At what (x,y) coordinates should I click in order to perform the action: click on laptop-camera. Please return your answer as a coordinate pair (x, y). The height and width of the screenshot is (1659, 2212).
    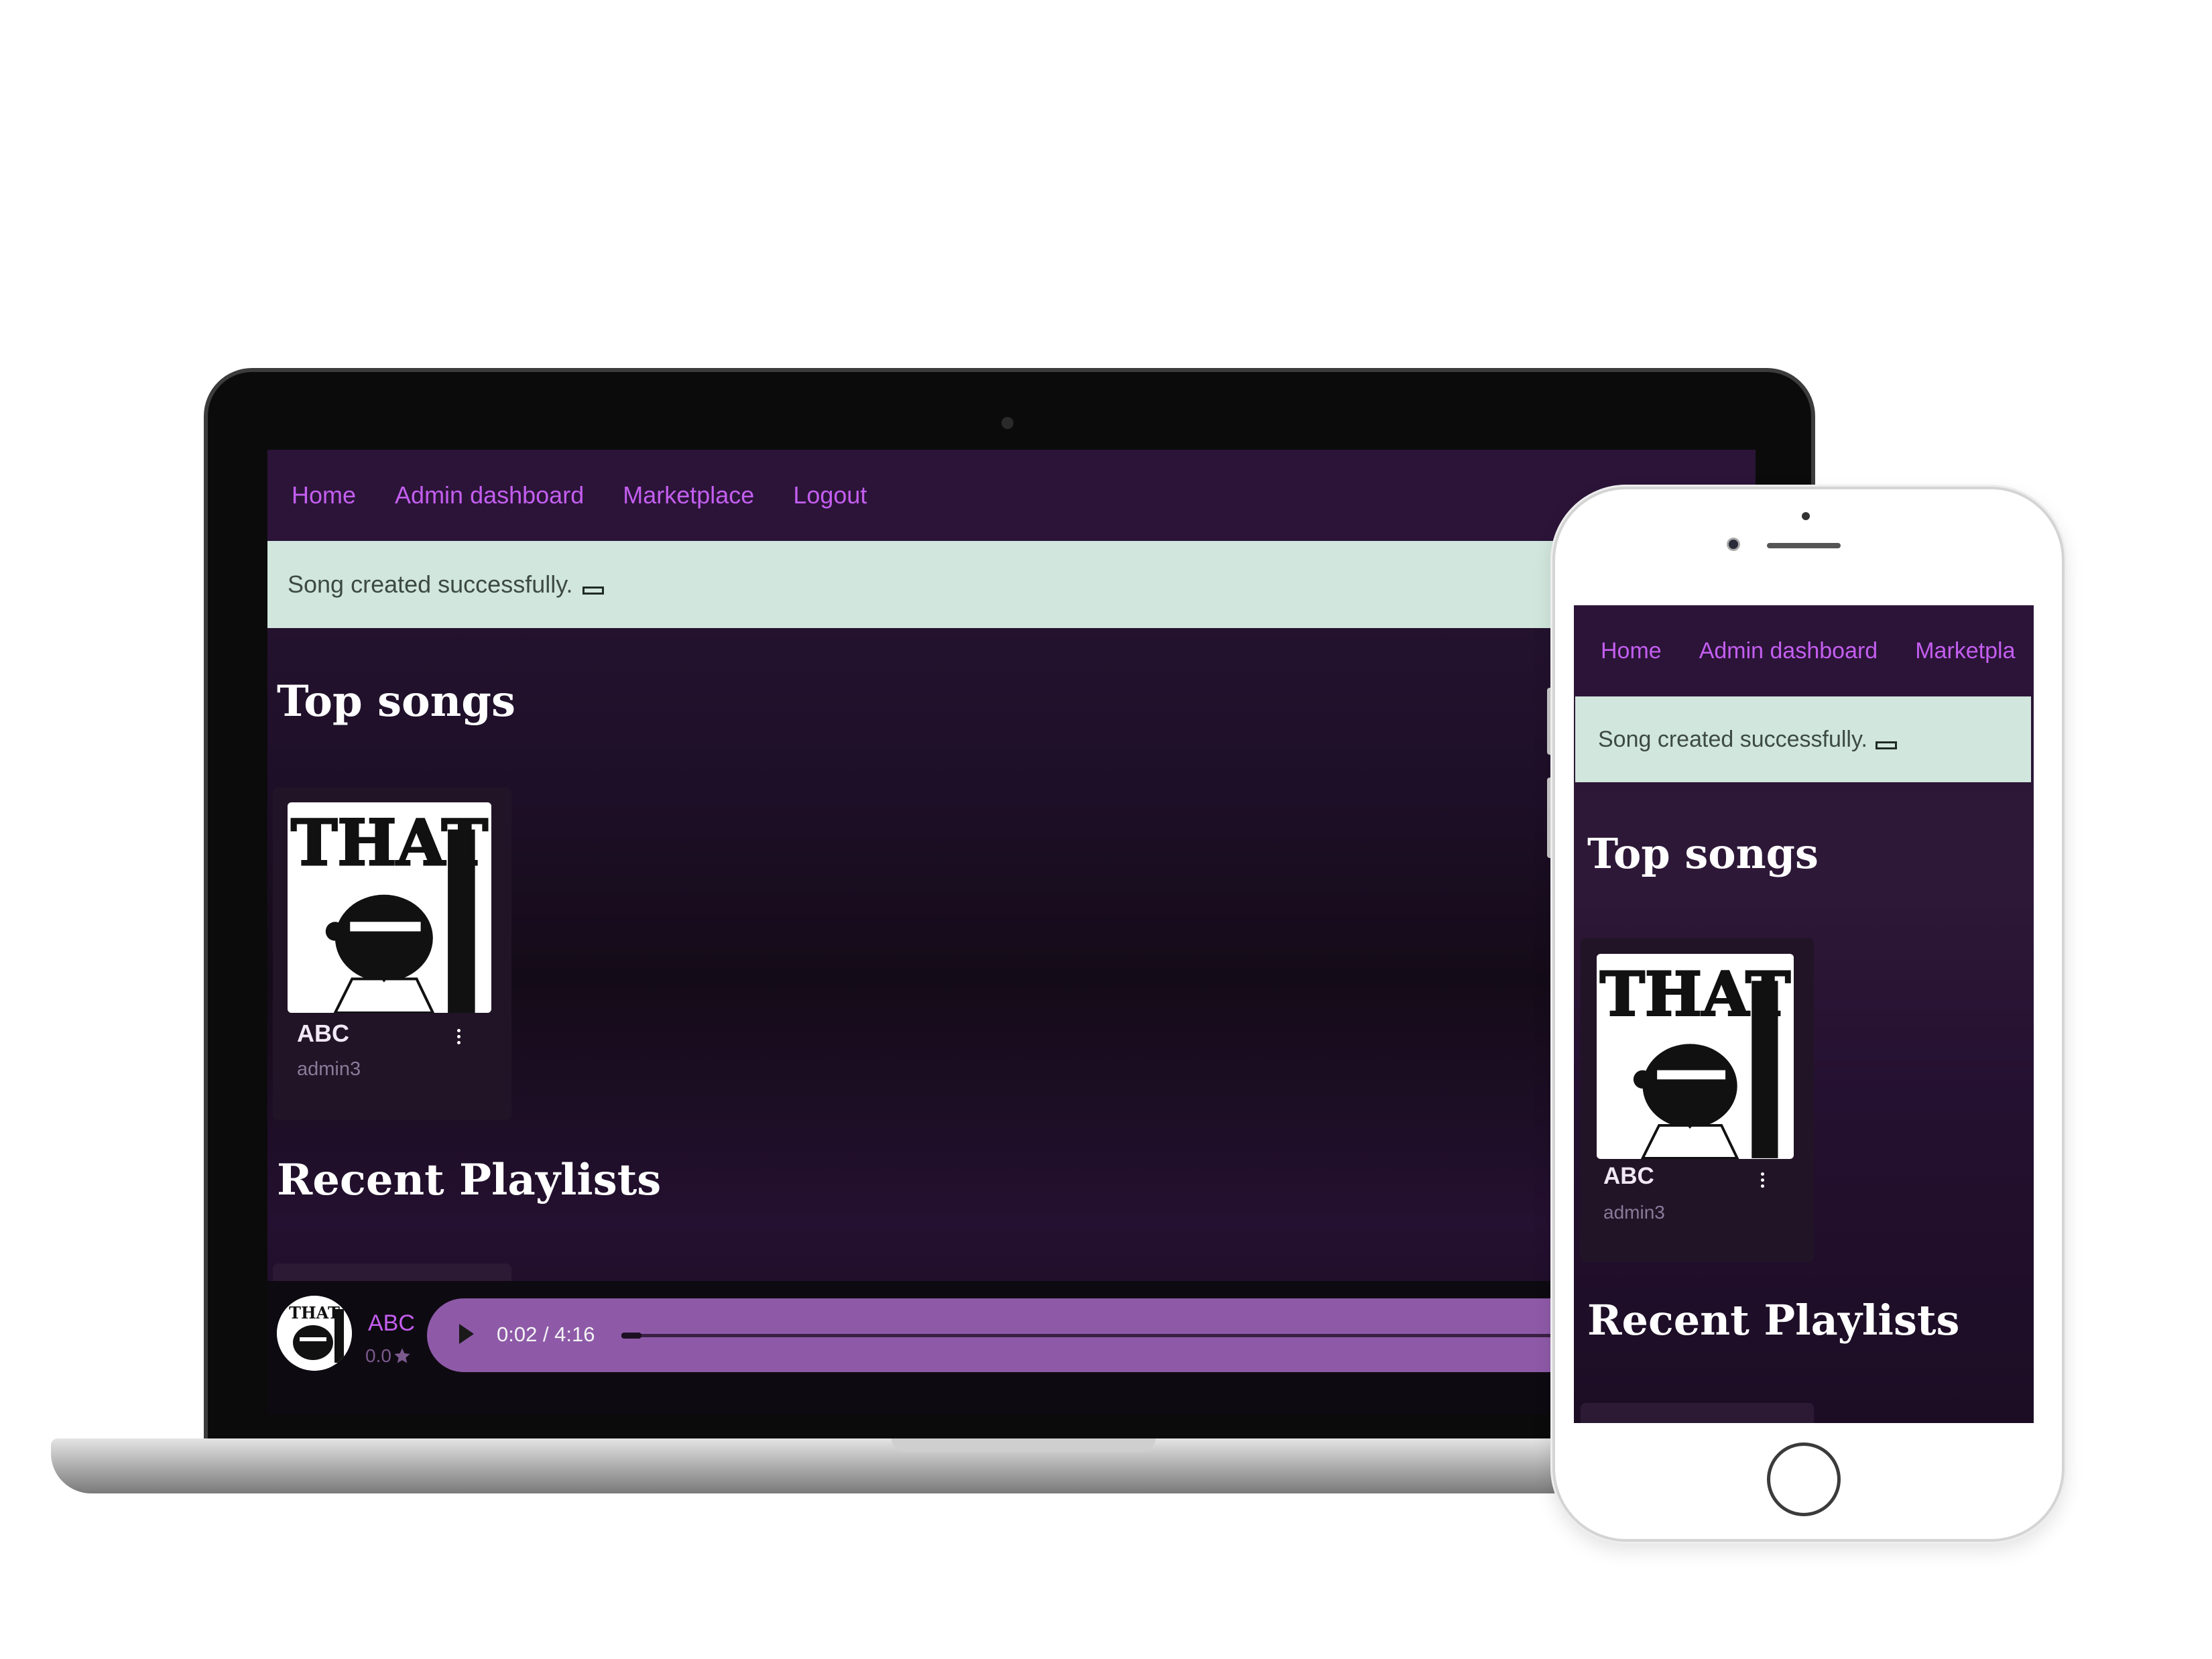
    Looking at the image, I should click on (1007, 423).